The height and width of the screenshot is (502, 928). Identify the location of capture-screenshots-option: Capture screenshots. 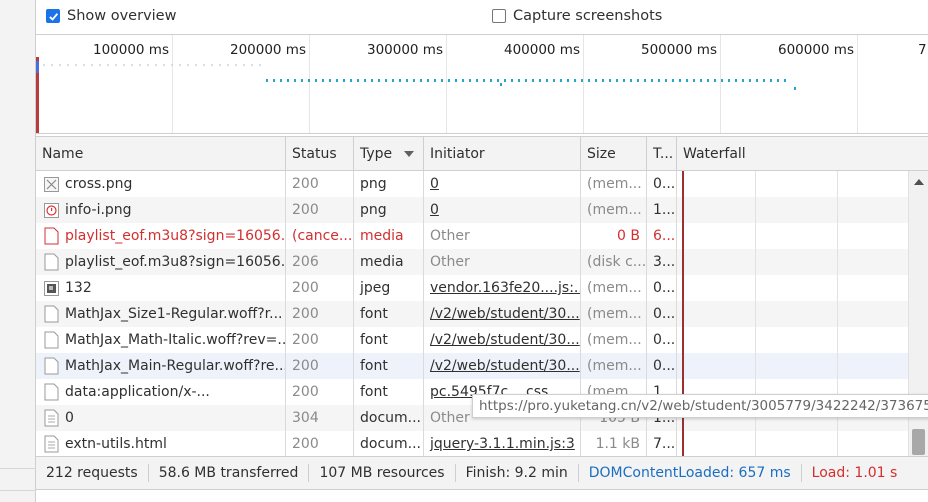
(577, 16).